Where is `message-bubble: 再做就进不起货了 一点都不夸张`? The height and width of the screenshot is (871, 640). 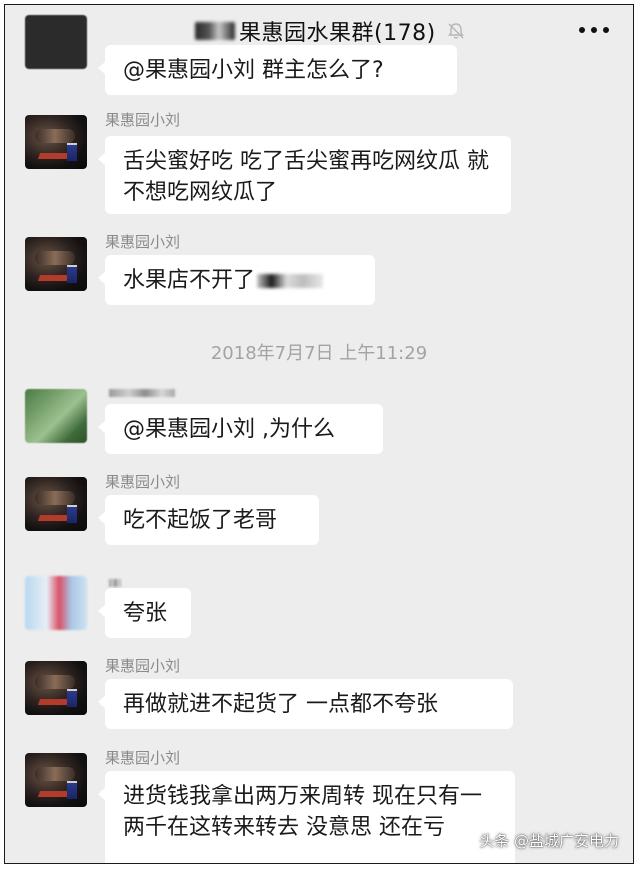
message-bubble: 再做就进不起货了 一点都不夸张 is located at coordinates (305, 704).